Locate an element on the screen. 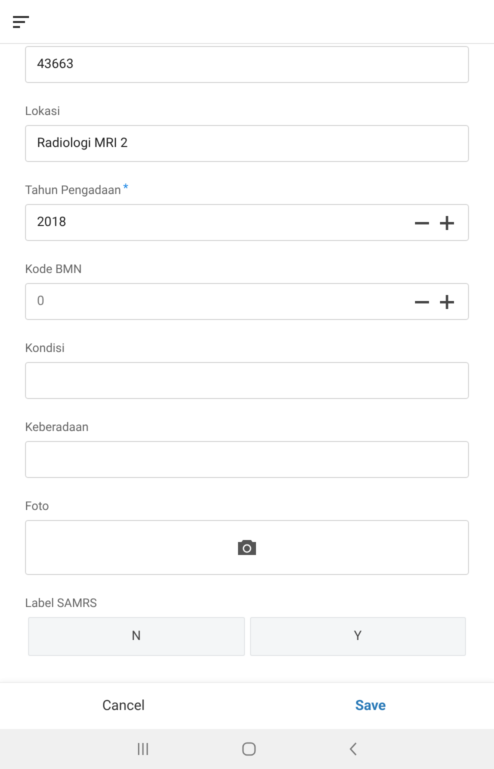 The width and height of the screenshot is (494, 769). field-label: Label SAMRS is located at coordinates (61, 603).